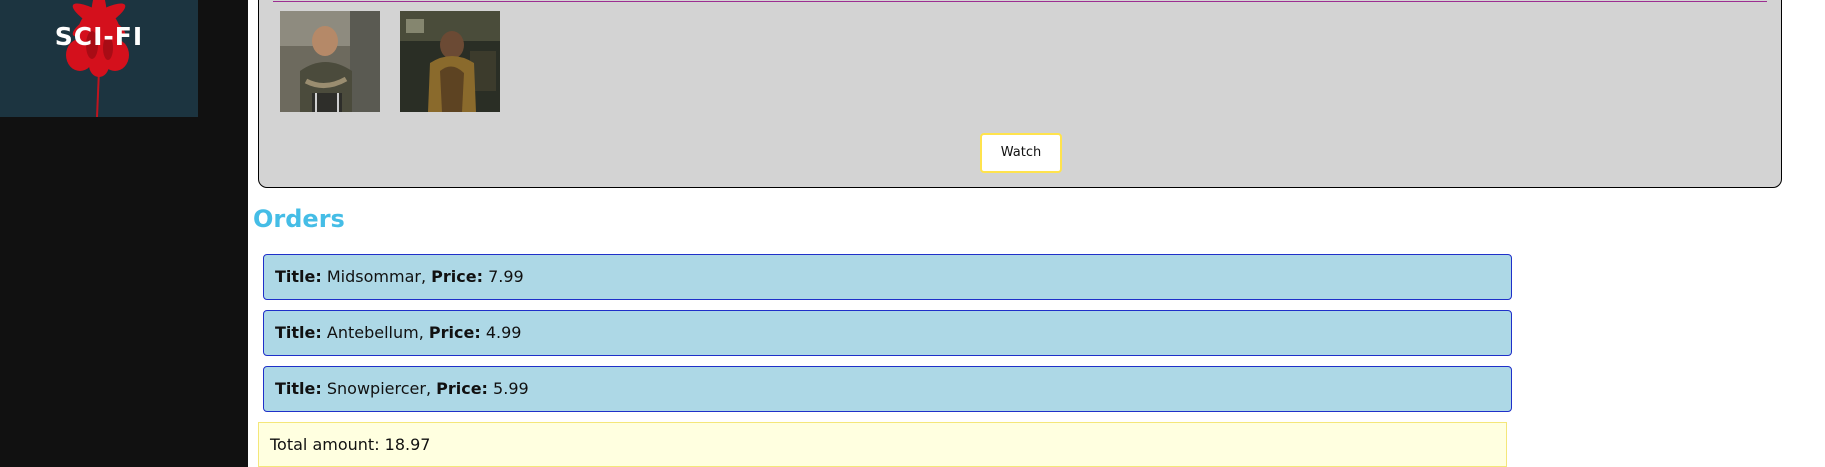  I want to click on sidebar: SCI-FI, so click(124, 233).